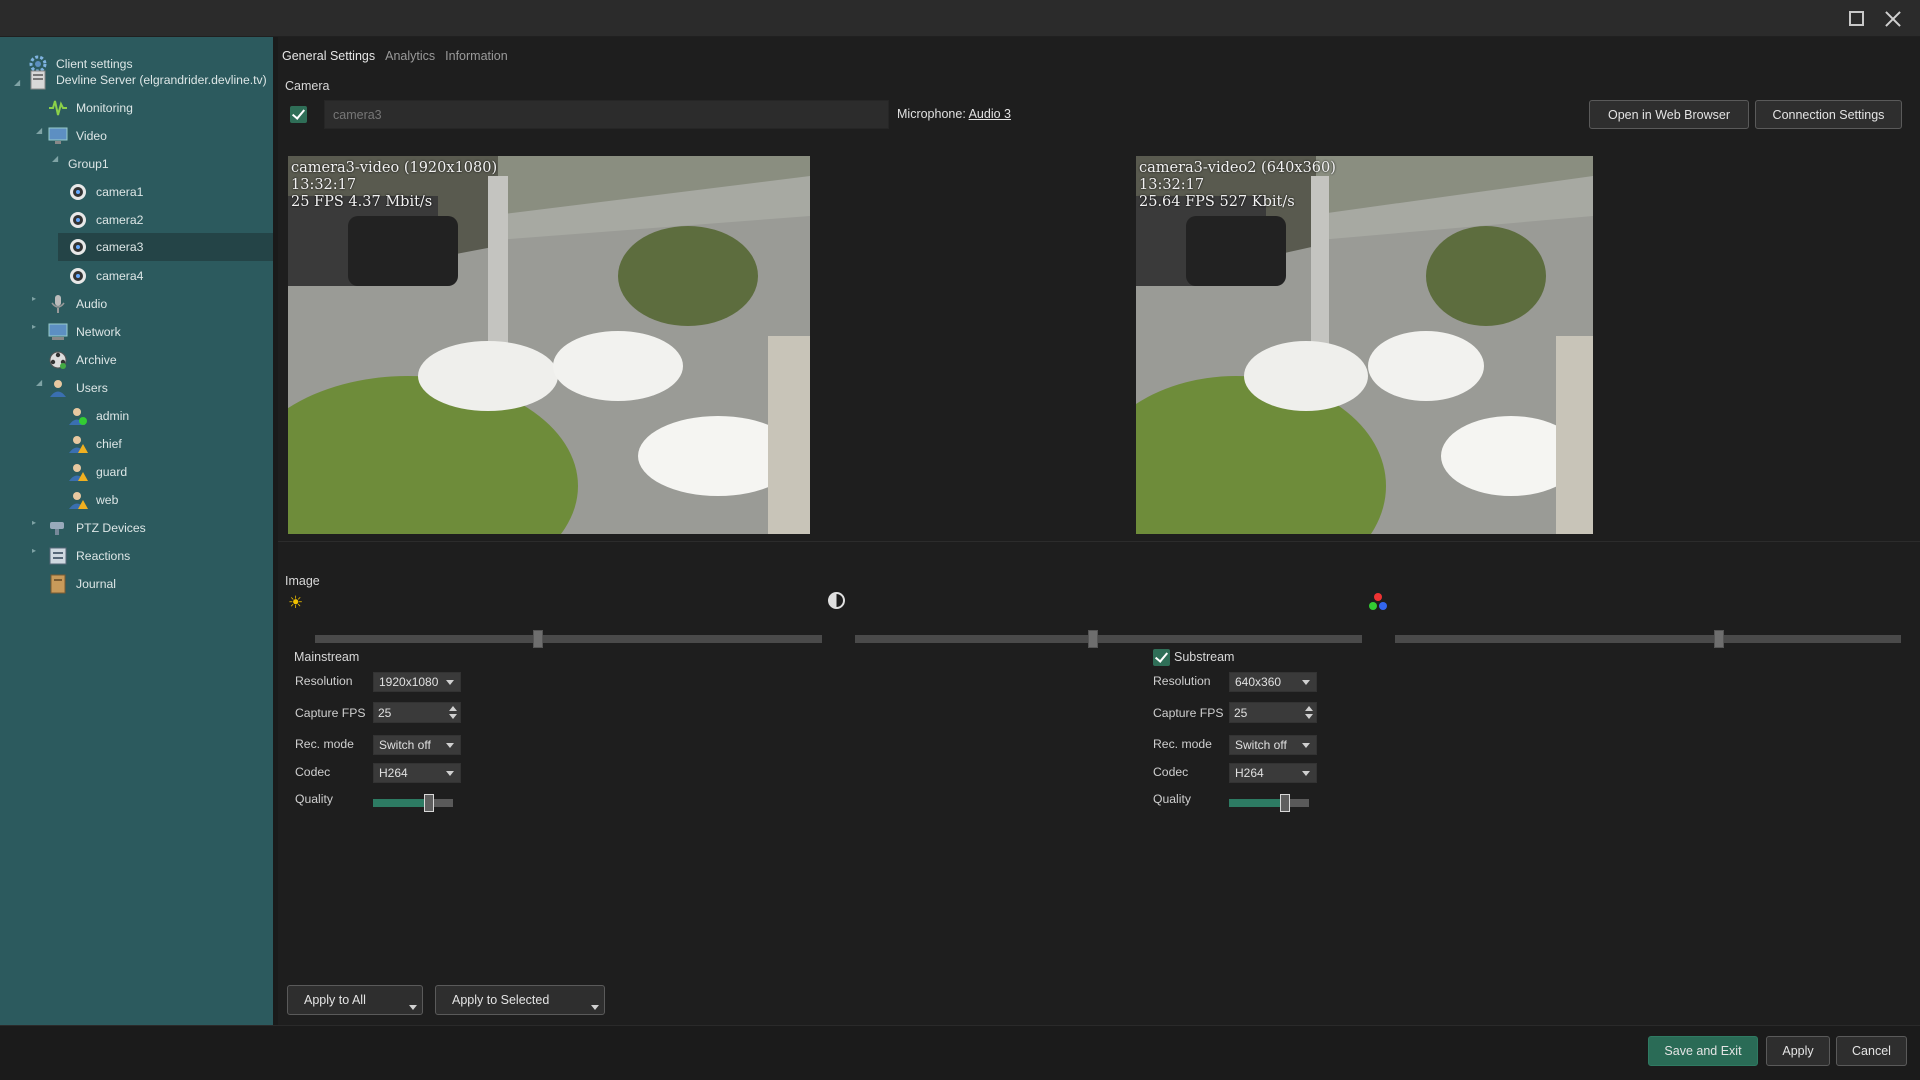  Describe the element at coordinates (120, 247) in the screenshot. I see `sidebar-item-label: camera3` at that location.